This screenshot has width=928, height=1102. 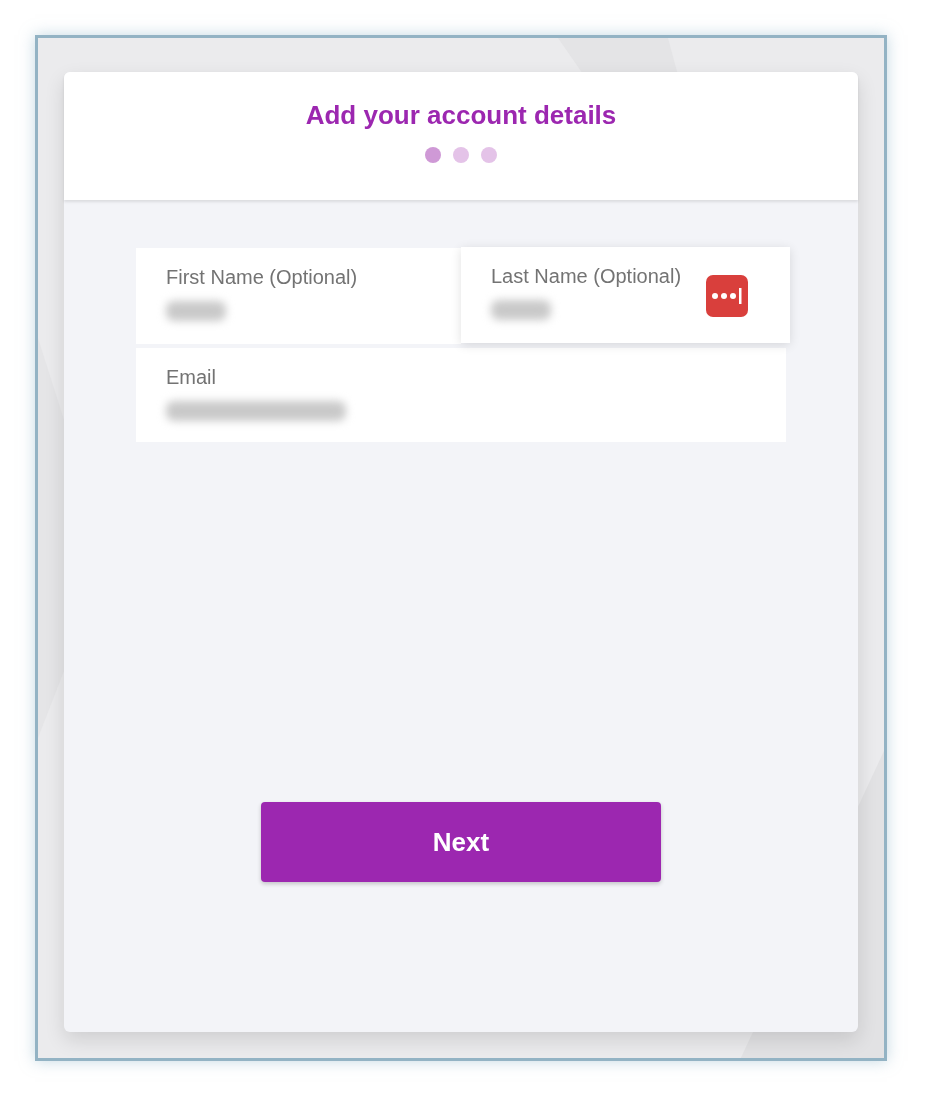 I want to click on field-label: First Name (Optional), so click(x=262, y=277).